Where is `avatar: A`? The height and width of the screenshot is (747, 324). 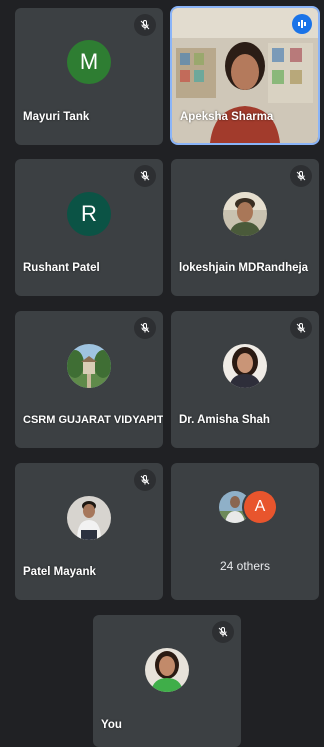 avatar: A is located at coordinates (260, 507).